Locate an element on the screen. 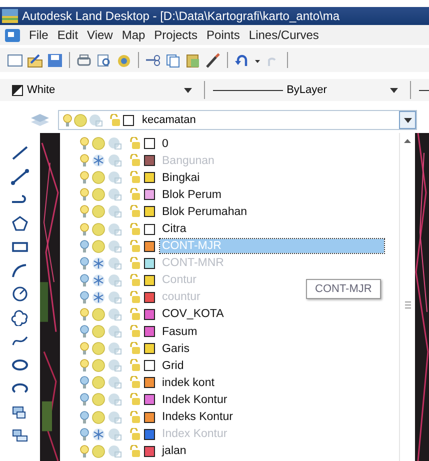 This screenshot has width=429, height=461. layer-name: Garis is located at coordinates (176, 349).